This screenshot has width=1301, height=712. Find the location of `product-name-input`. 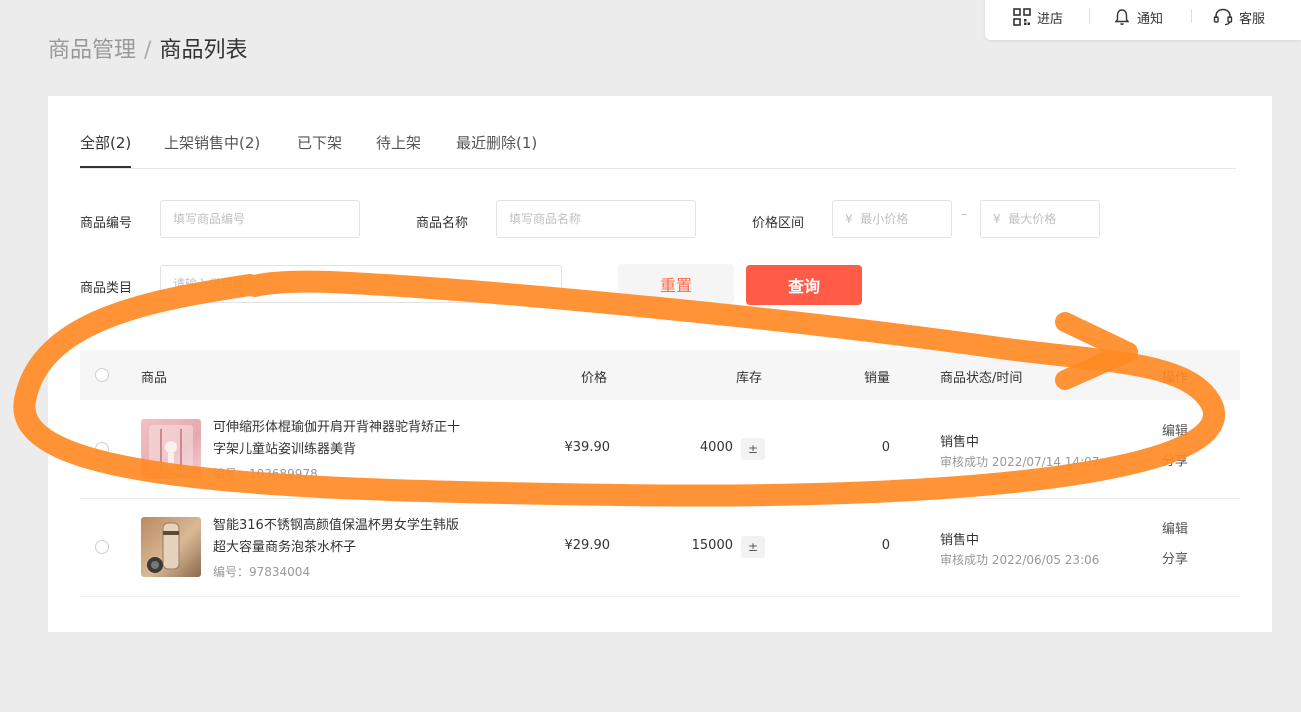

product-name-input is located at coordinates (596, 219).